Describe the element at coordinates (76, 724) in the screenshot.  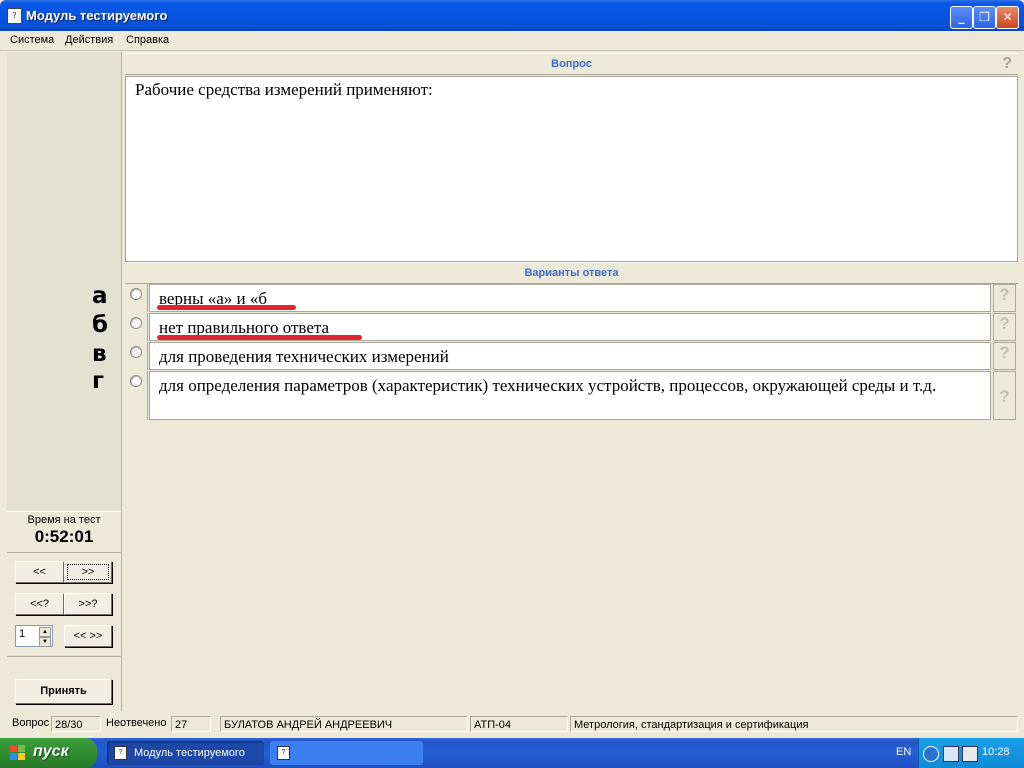
I see `status-question-value: 28/30` at that location.